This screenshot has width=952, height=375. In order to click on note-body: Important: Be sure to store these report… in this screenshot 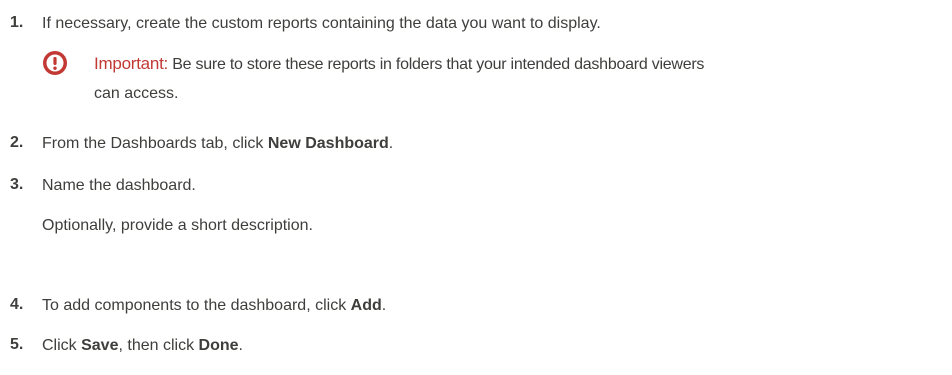, I will do `click(523, 64)`.